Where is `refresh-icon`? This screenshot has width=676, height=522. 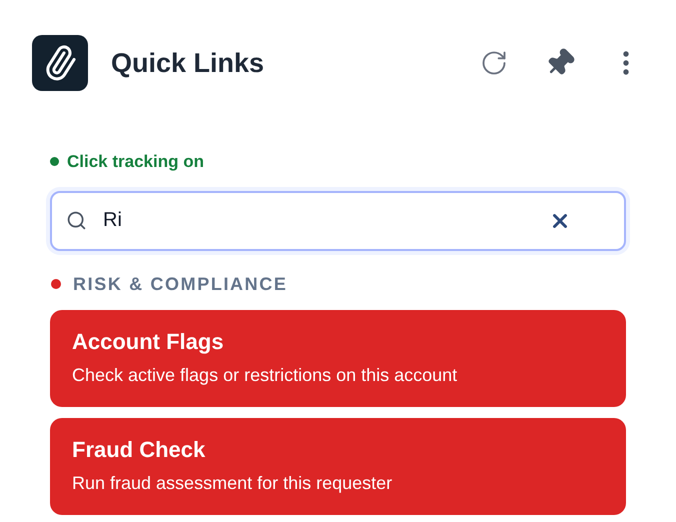
refresh-icon is located at coordinates (494, 63).